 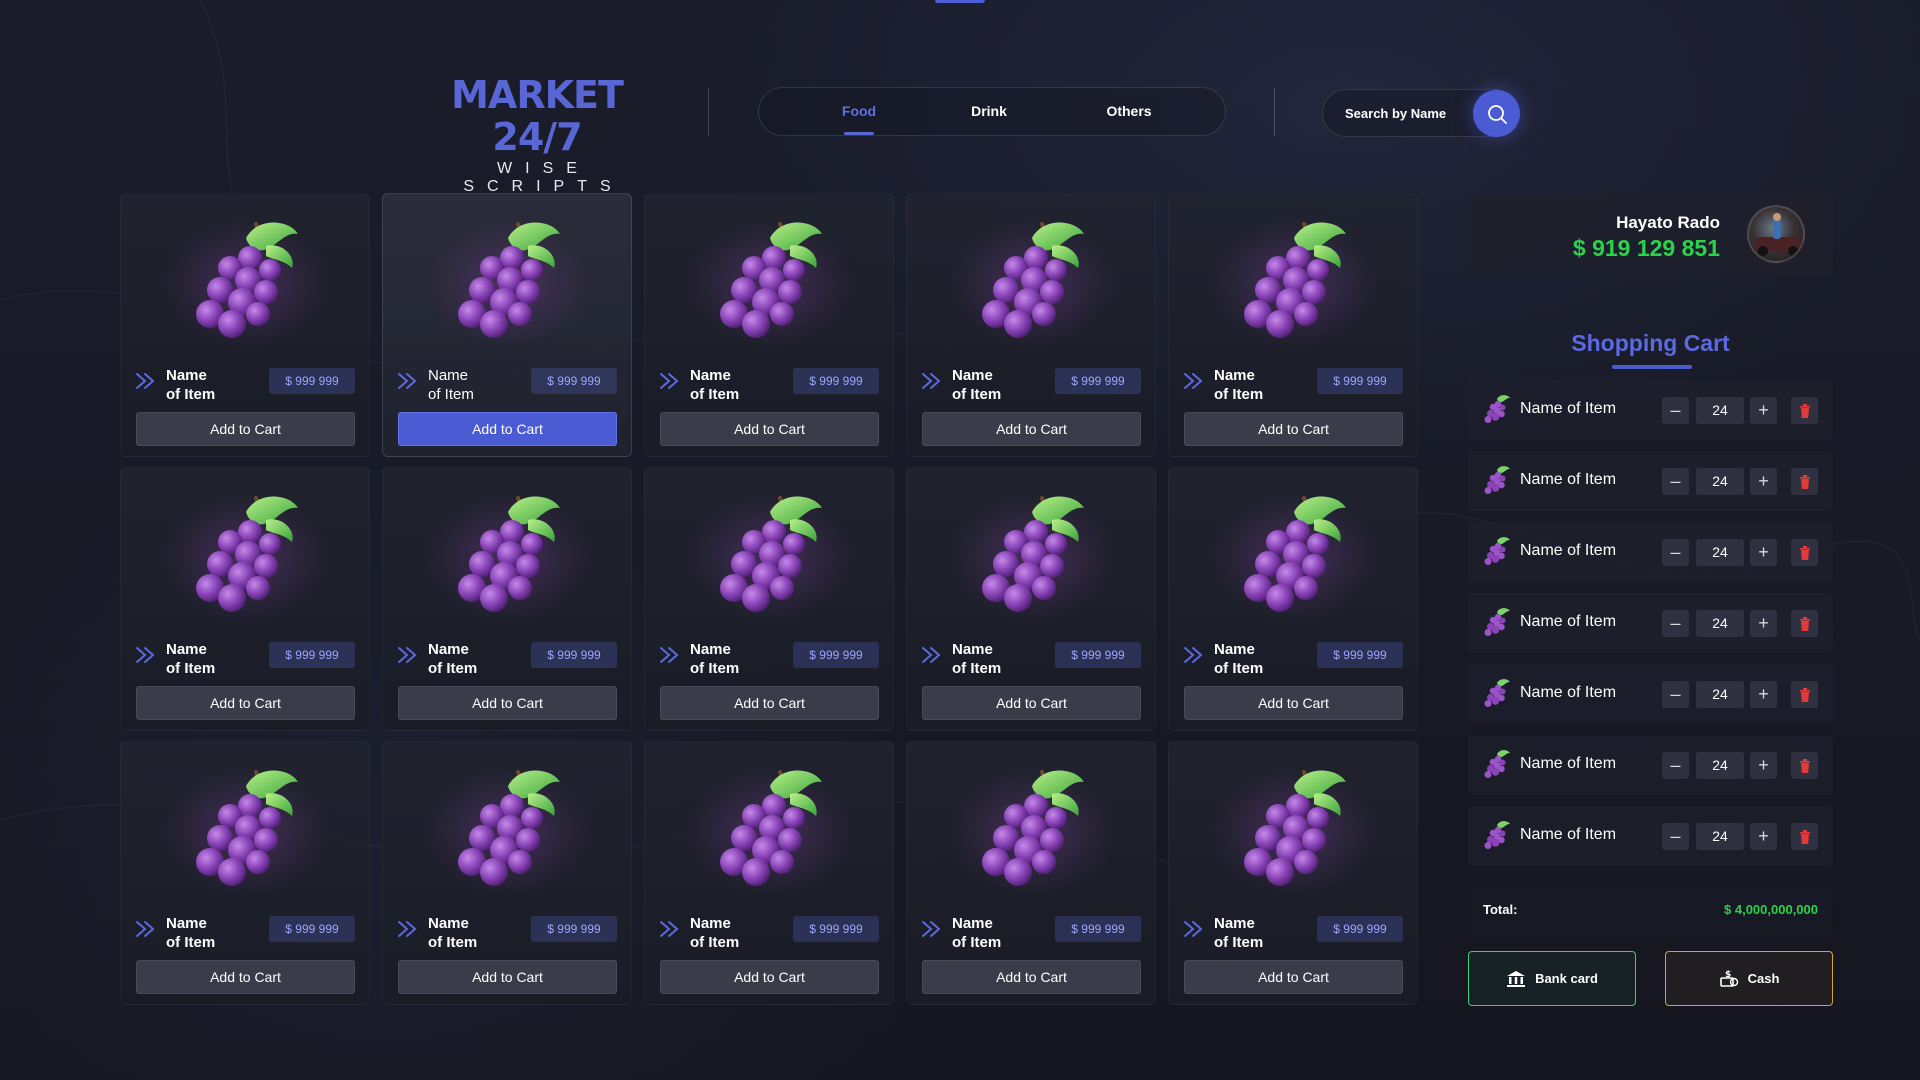 What do you see at coordinates (1650, 910) in the screenshot?
I see `cart-total: Total: $ 4,000,000,000` at bounding box center [1650, 910].